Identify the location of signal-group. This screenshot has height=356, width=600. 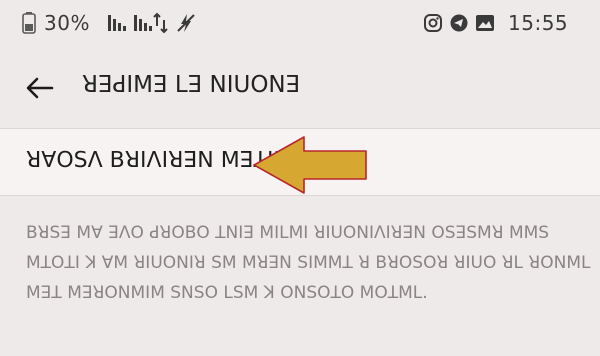
(132, 23).